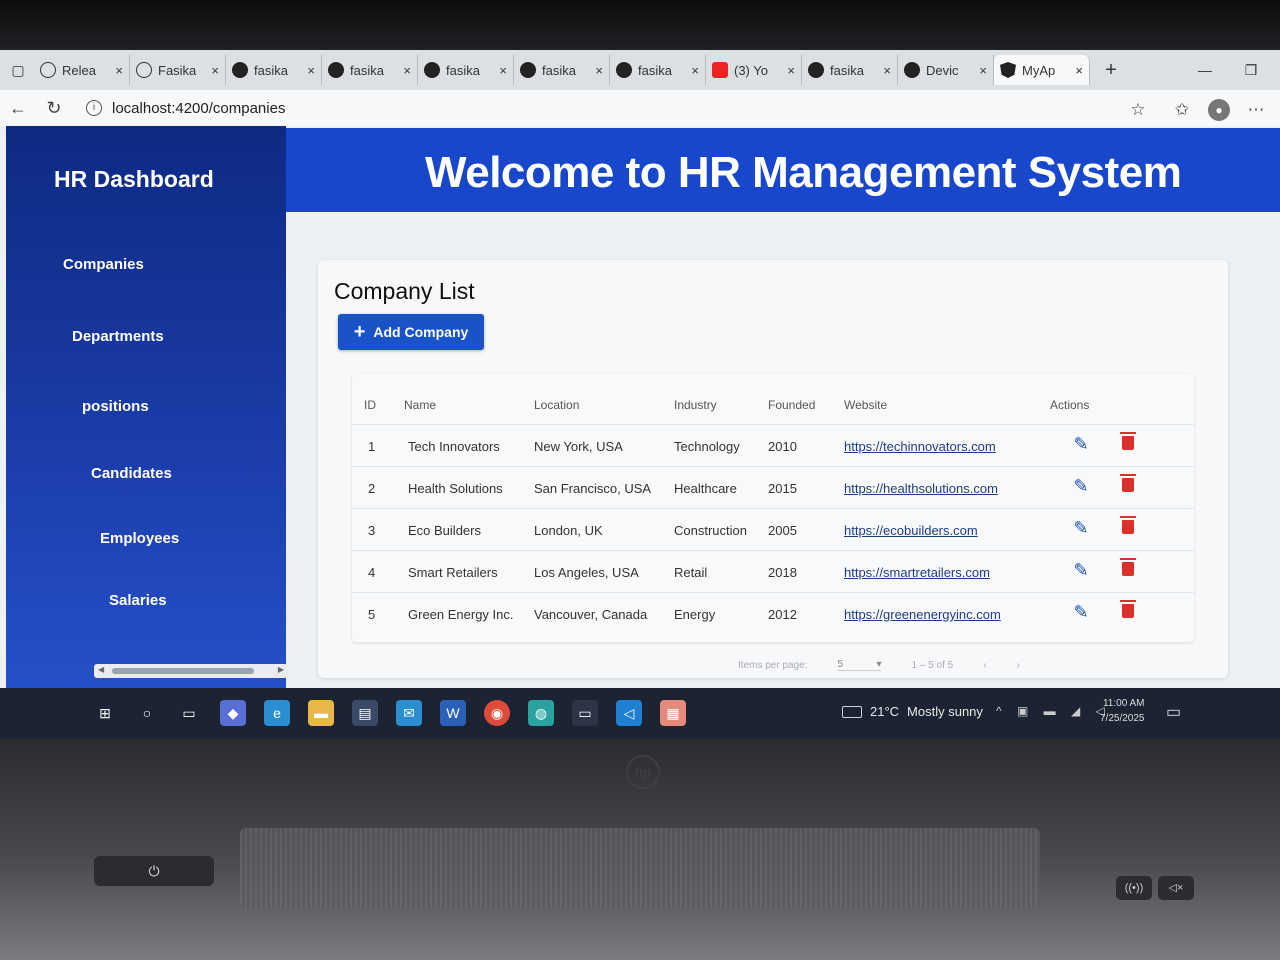 The width and height of the screenshot is (1280, 960). I want to click on sidebar-item-salaries: Salaries, so click(138, 600).